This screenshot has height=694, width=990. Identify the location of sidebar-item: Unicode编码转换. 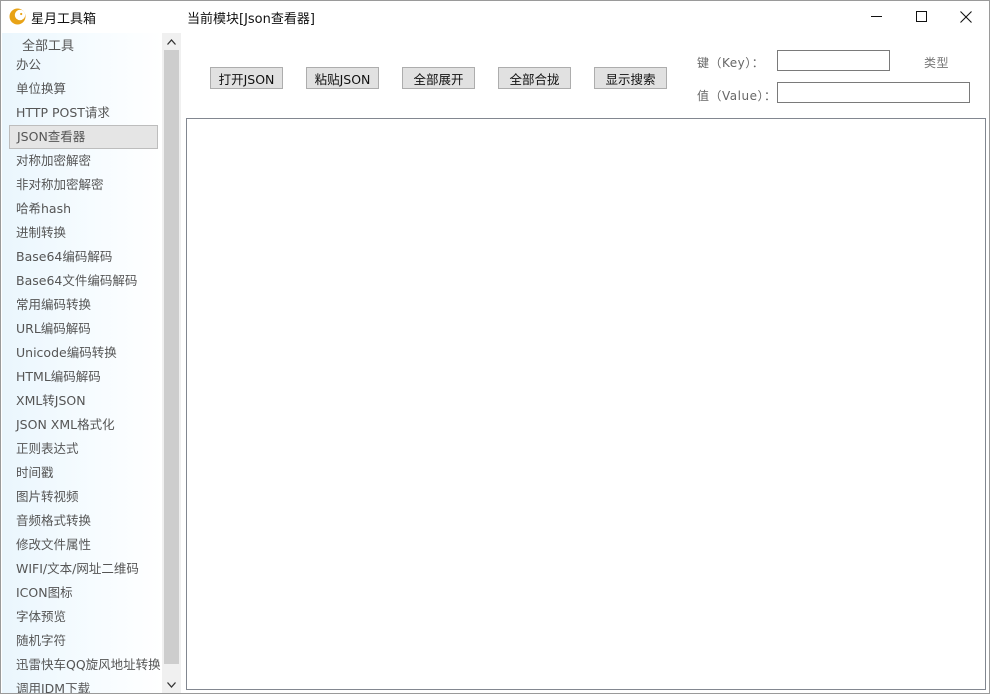
(82, 353).